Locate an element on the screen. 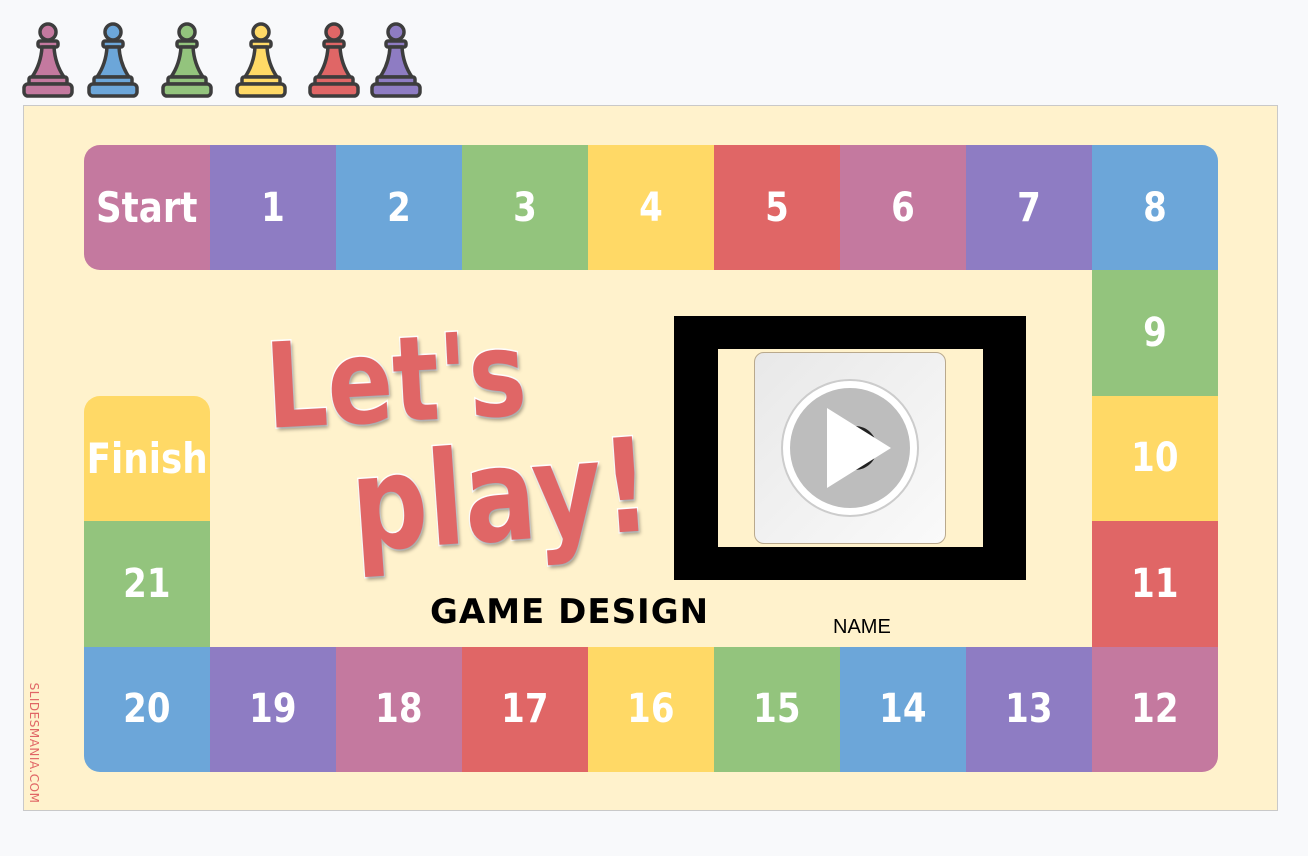 The image size is (1308, 856). space-label: 14 is located at coordinates (903, 709).